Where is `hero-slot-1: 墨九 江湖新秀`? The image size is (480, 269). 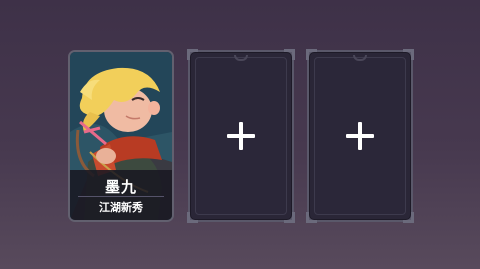 hero-slot-1: 墨九 江湖新秀 is located at coordinates (121, 136).